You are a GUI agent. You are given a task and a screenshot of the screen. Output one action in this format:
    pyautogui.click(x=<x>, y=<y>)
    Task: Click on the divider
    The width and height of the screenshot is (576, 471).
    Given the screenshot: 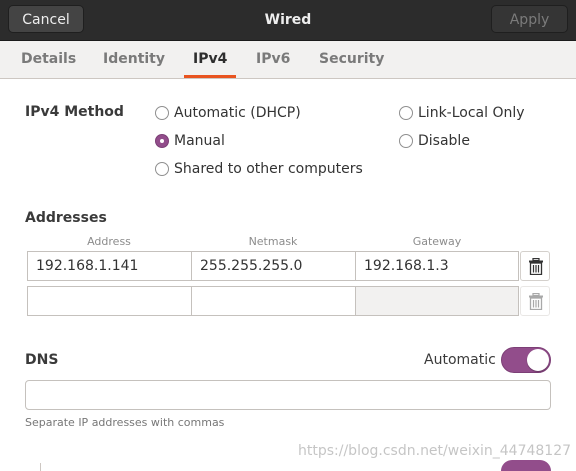 What is the action you would take?
    pyautogui.click(x=40, y=467)
    